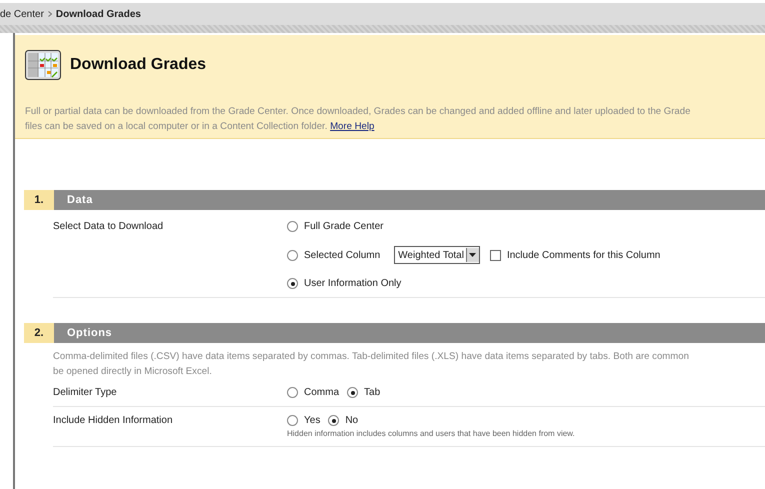 This screenshot has width=765, height=489. I want to click on option-label: No, so click(351, 420).